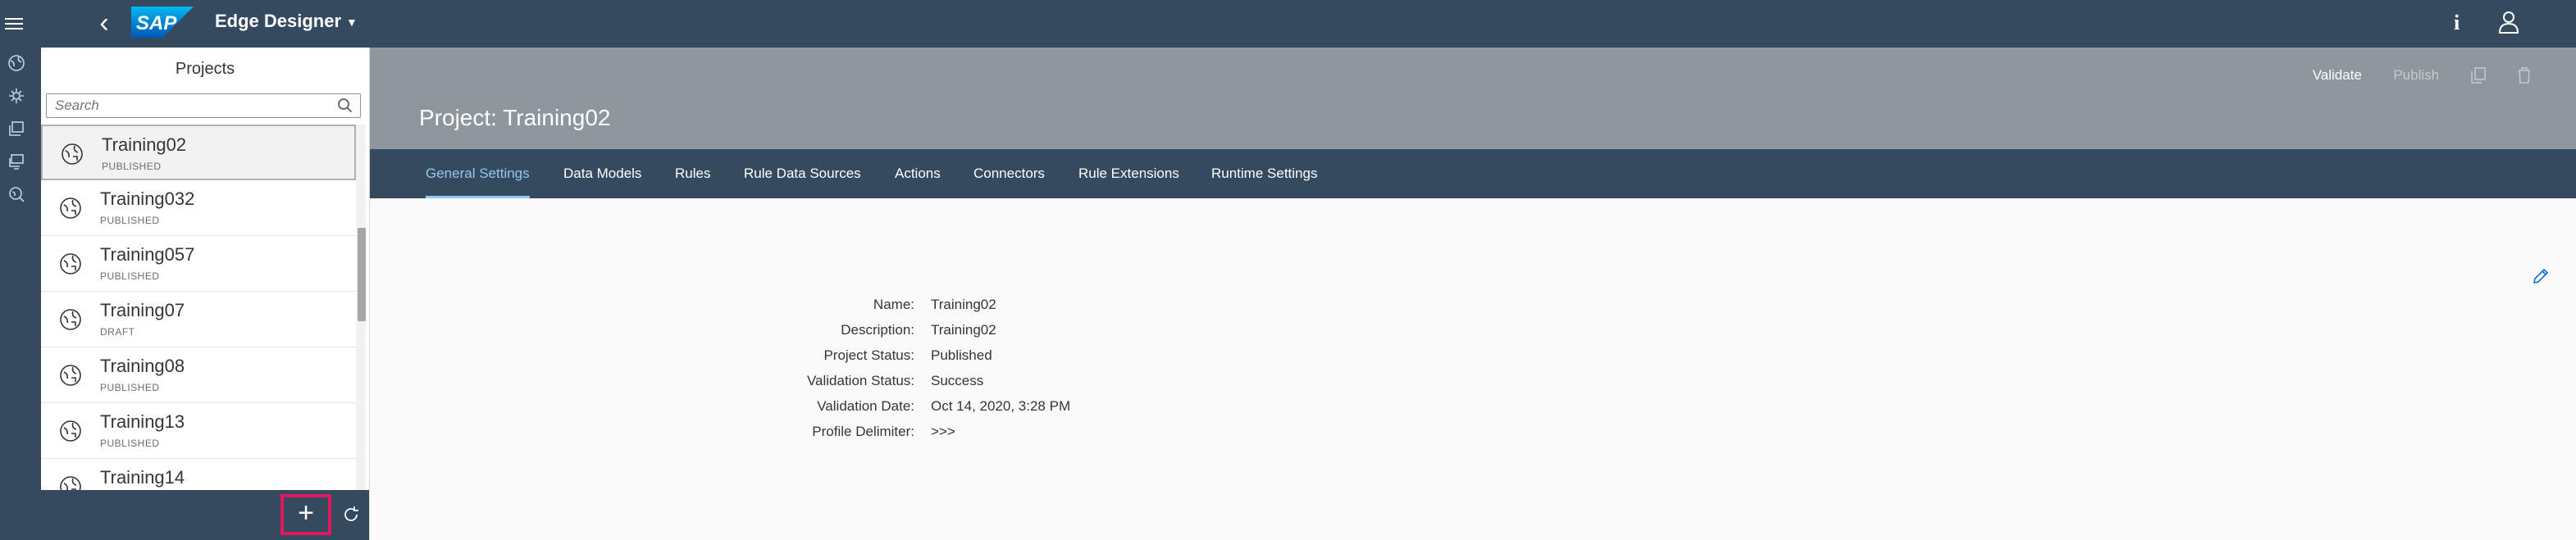 This screenshot has height=540, width=2576. I want to click on project-name: Training02, so click(144, 144).